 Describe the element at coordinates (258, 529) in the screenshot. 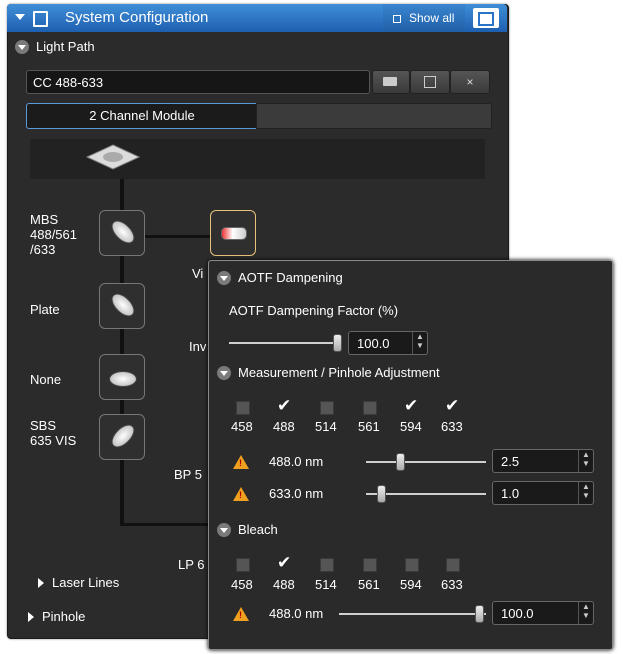

I see `bleach-section-label: Bleach` at that location.